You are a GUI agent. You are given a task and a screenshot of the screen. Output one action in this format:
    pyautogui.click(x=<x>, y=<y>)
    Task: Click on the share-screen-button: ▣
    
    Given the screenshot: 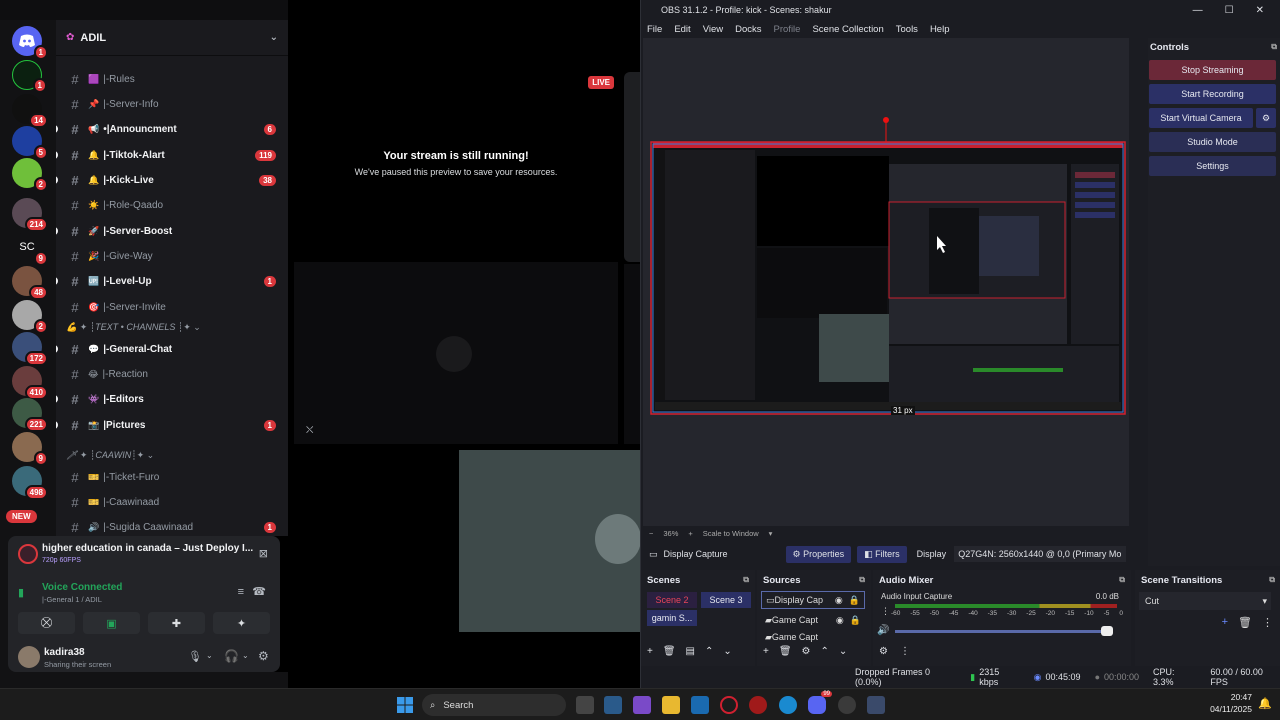 What is the action you would take?
    pyautogui.click(x=111, y=623)
    